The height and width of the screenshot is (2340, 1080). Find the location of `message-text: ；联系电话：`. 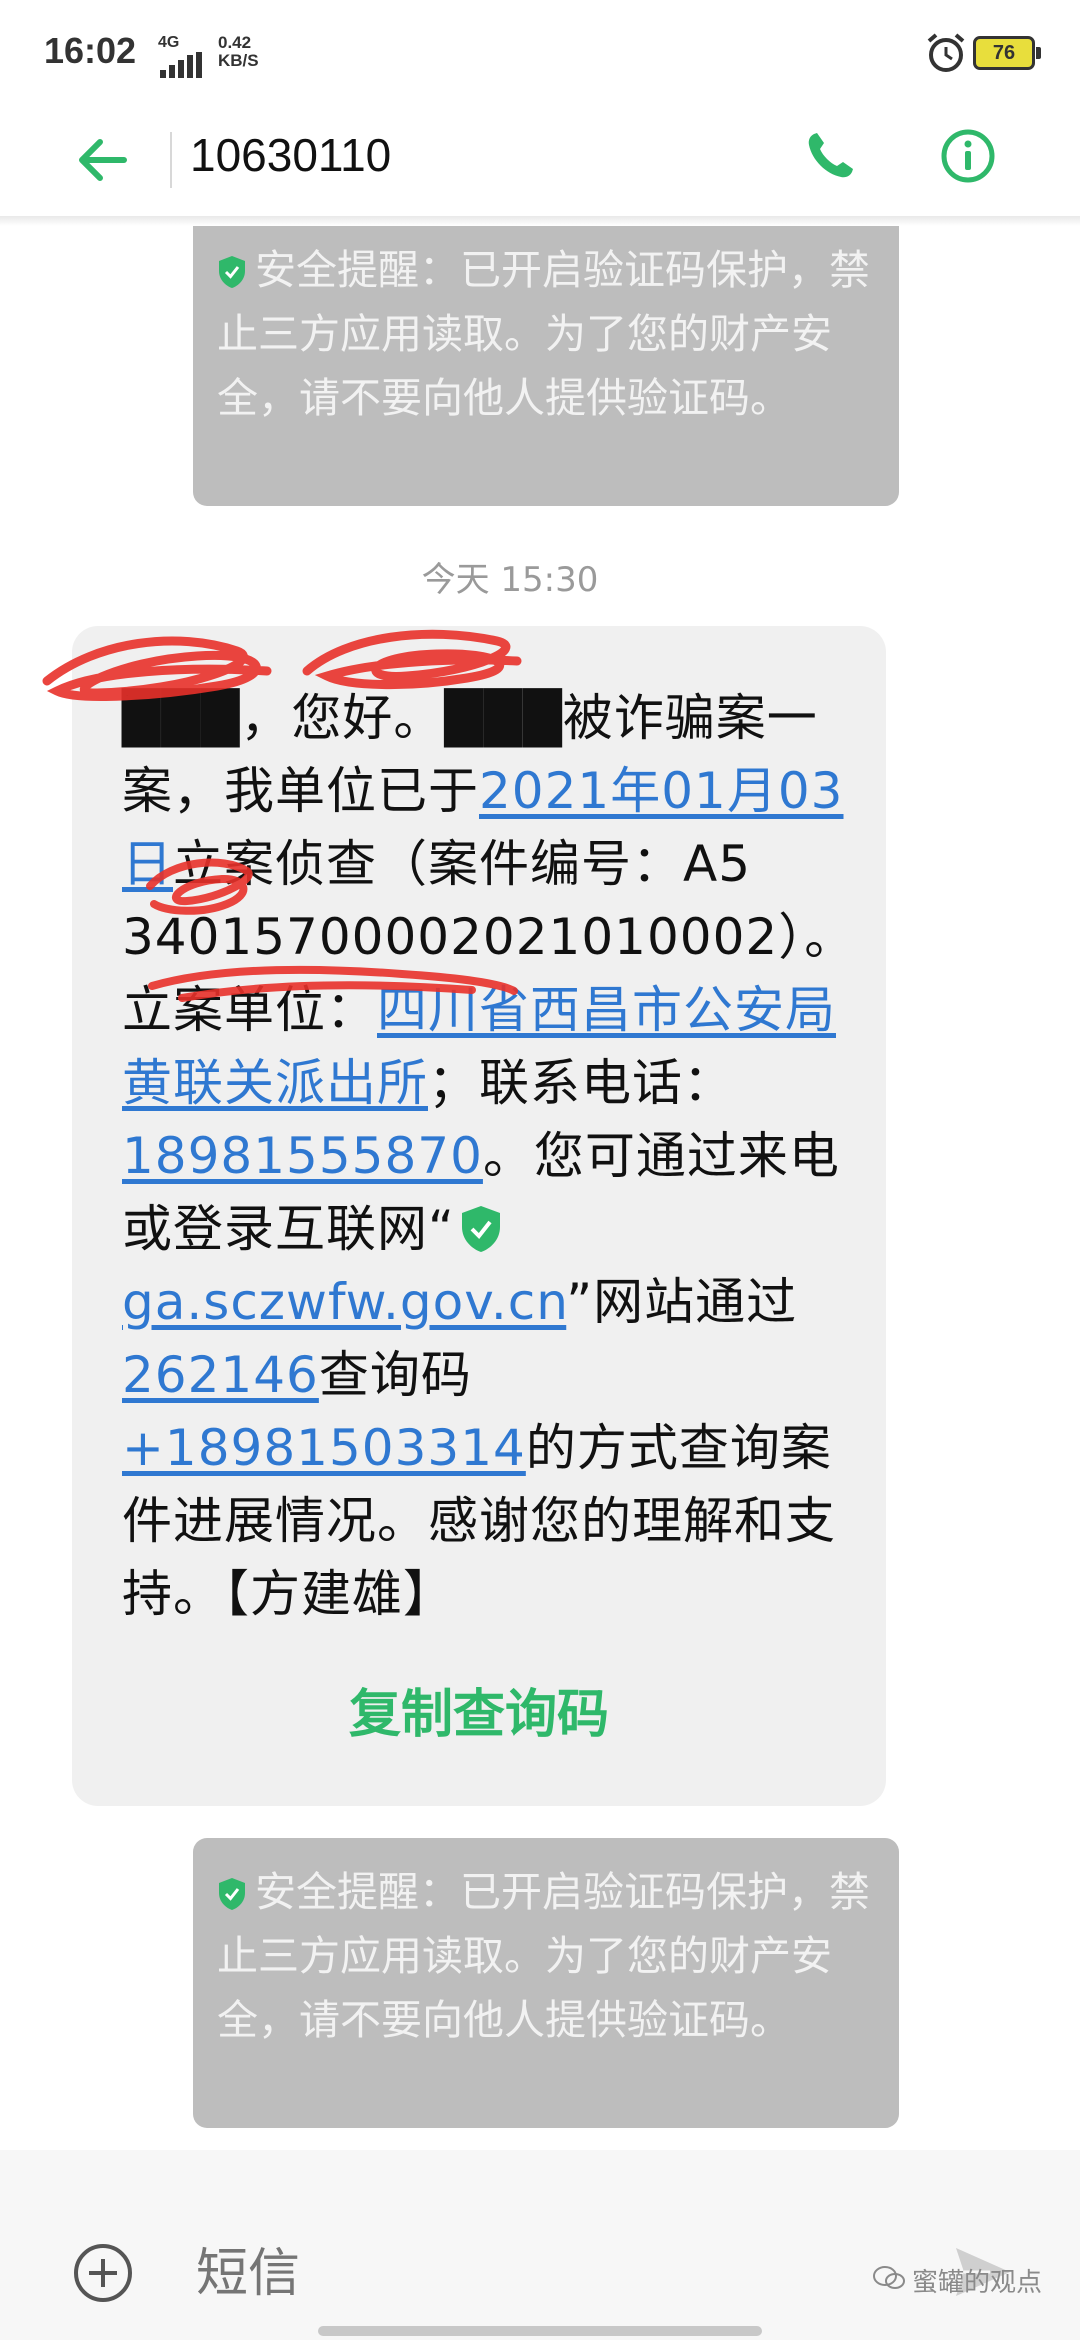

message-text: ；联系电话： is located at coordinates (581, 1083).